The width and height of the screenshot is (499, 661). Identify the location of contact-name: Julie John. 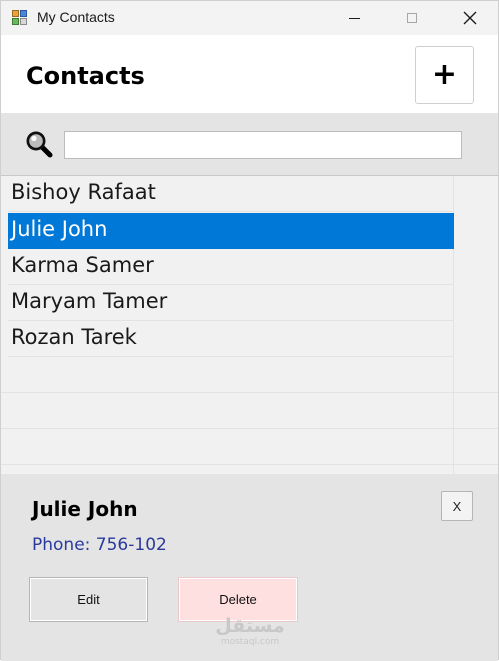
(59, 229).